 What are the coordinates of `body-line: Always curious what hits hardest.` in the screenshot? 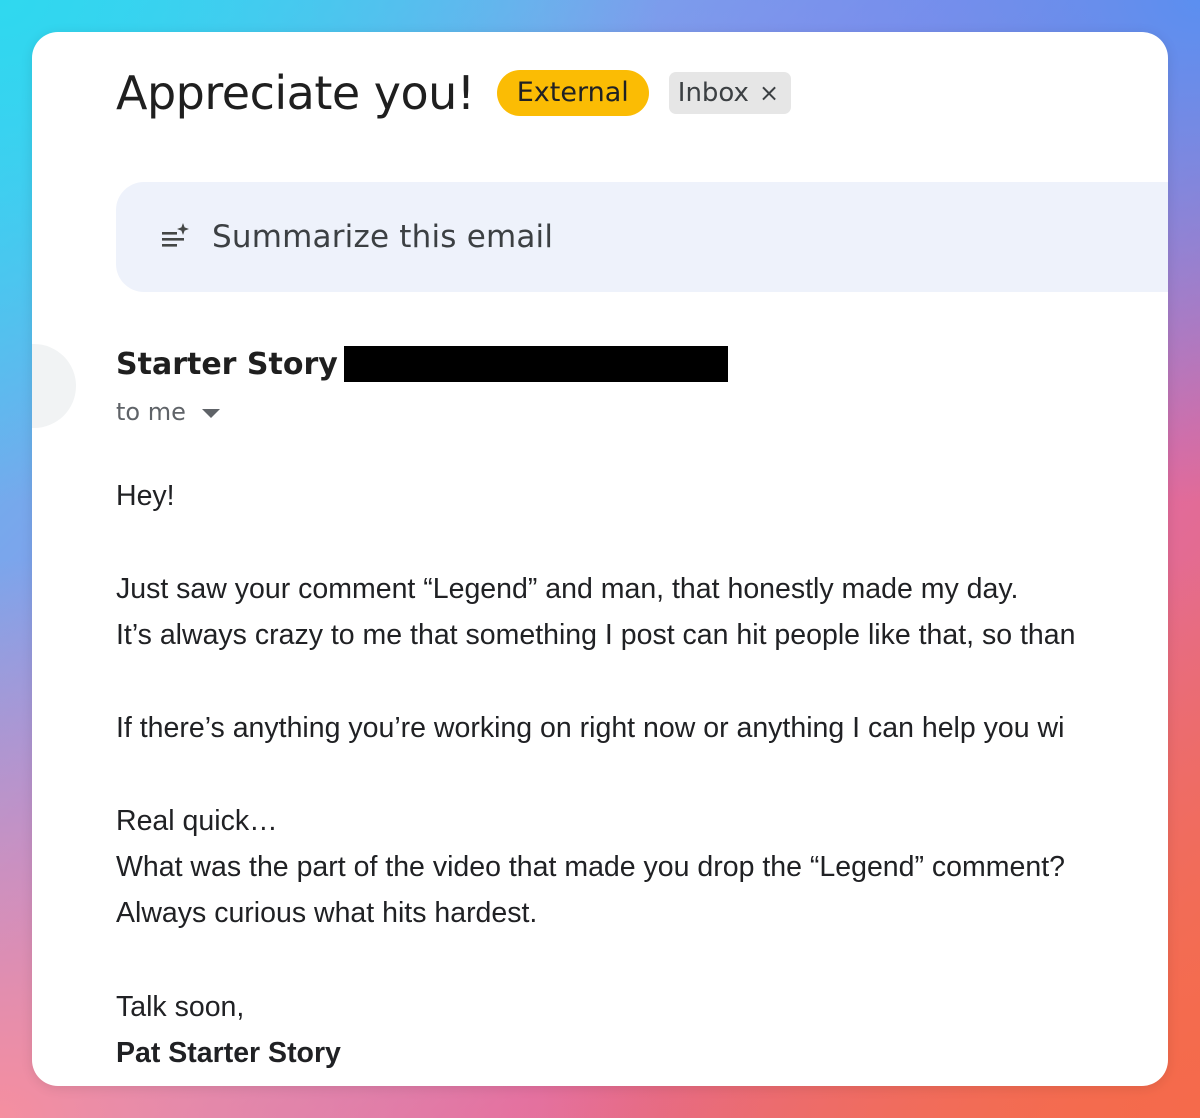 It's located at (327, 913).